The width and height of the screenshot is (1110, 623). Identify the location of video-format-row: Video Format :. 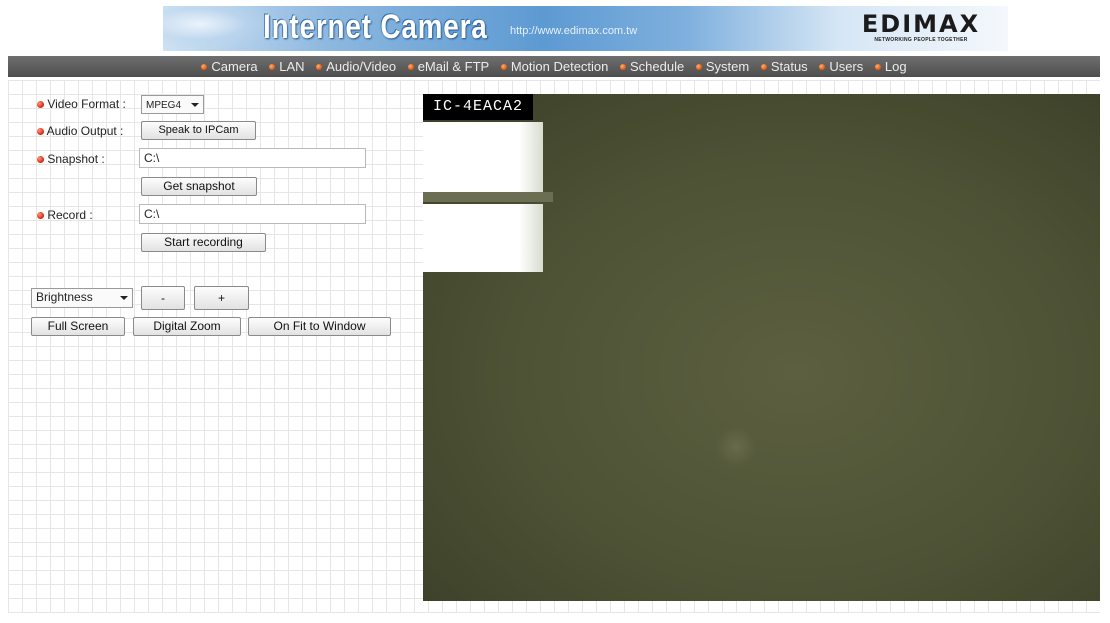
(81, 104).